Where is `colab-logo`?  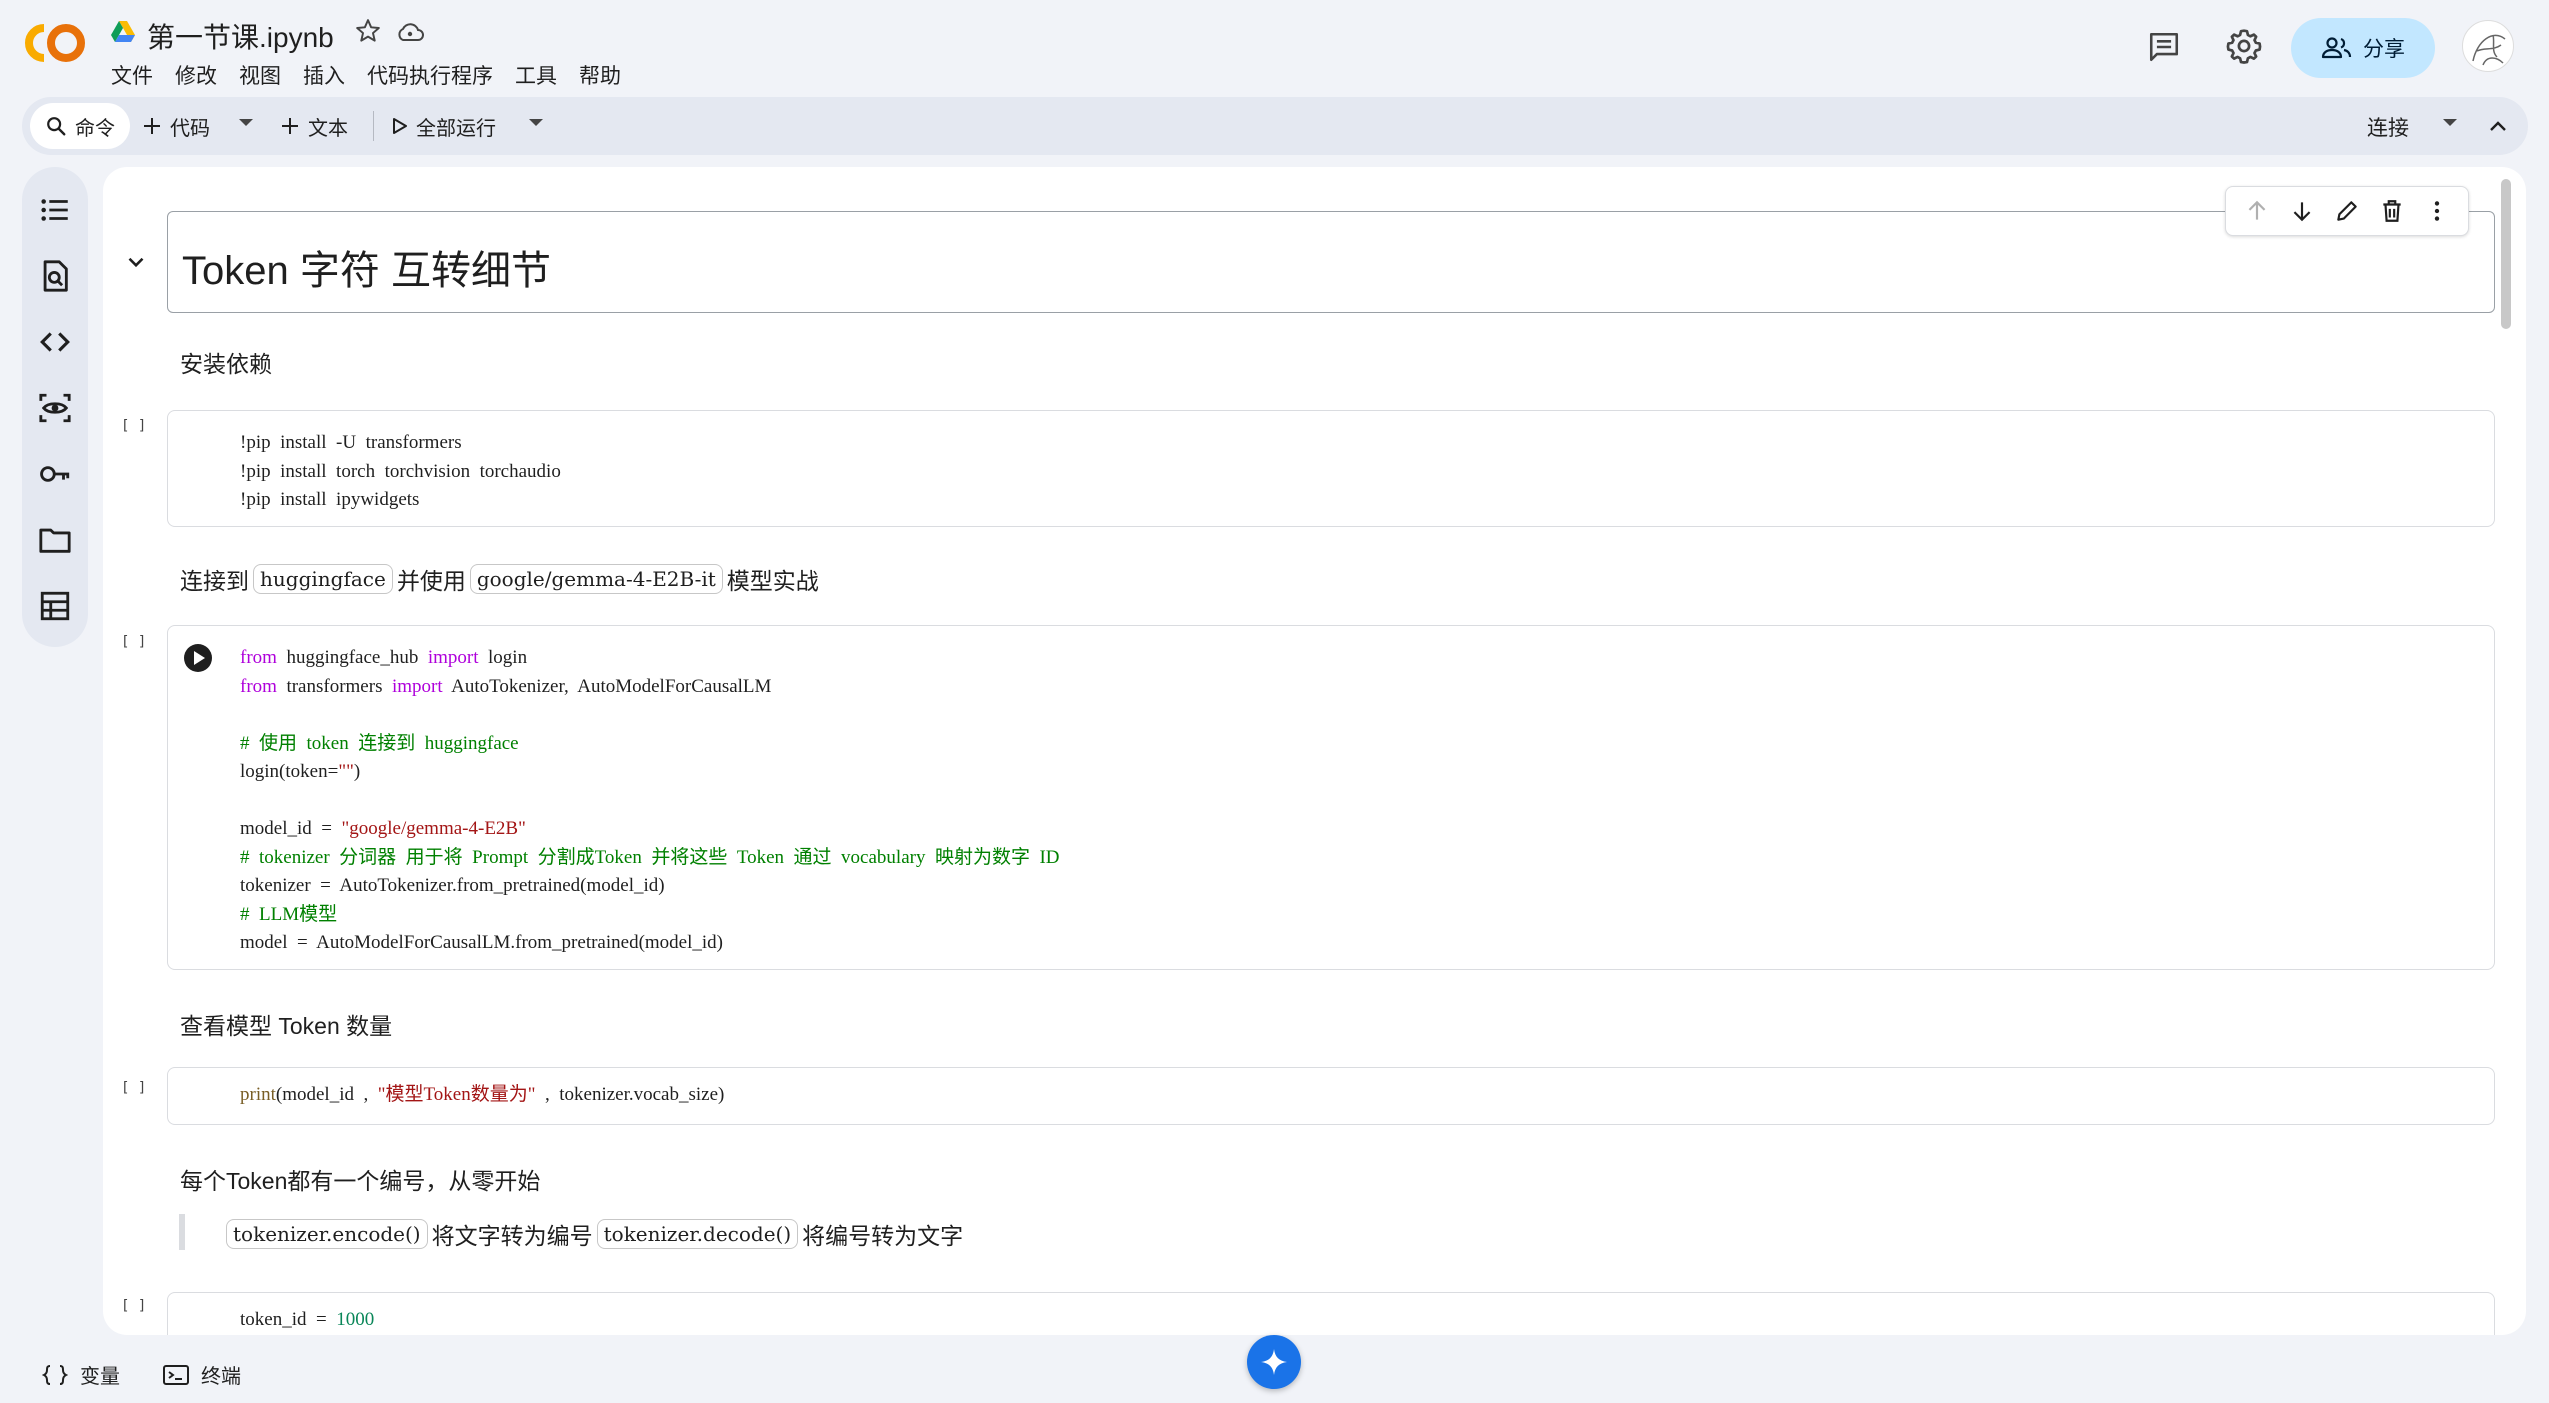 colab-logo is located at coordinates (55, 43).